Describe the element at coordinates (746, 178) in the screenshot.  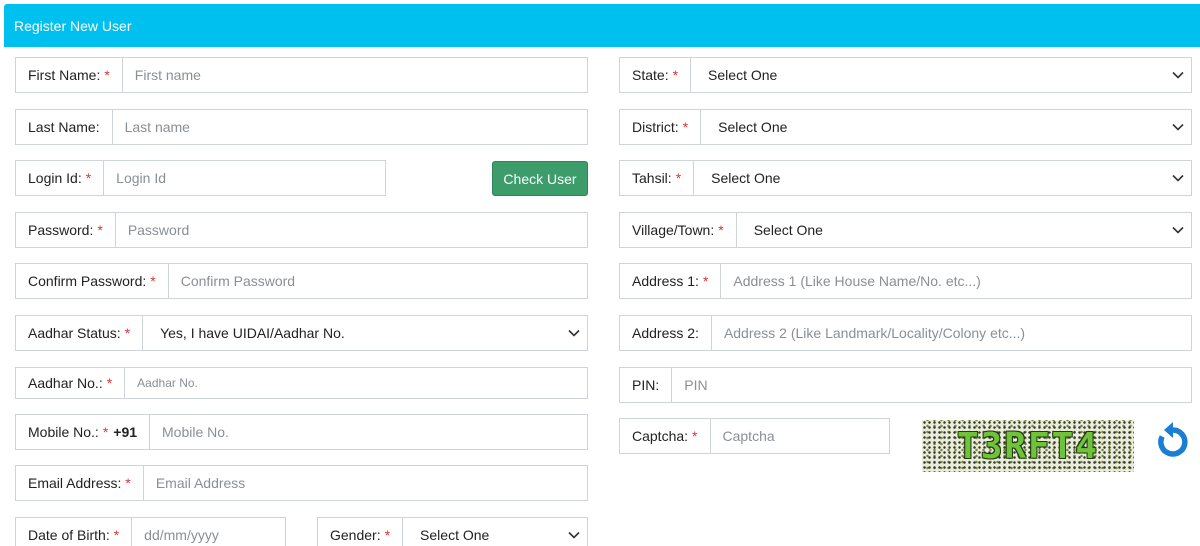
I see `tahsil-value: Select One` at that location.